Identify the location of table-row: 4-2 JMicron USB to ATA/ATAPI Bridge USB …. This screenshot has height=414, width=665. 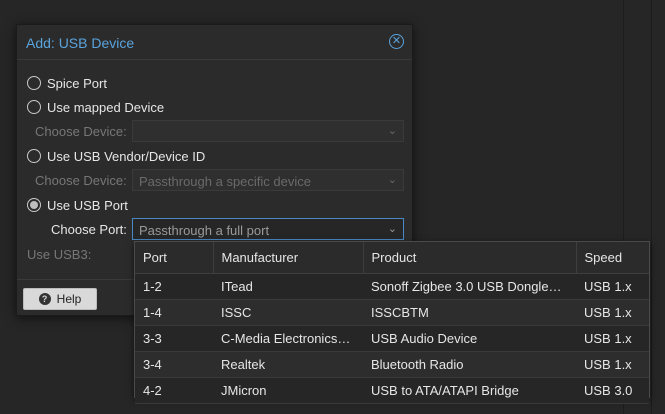
(392, 390).